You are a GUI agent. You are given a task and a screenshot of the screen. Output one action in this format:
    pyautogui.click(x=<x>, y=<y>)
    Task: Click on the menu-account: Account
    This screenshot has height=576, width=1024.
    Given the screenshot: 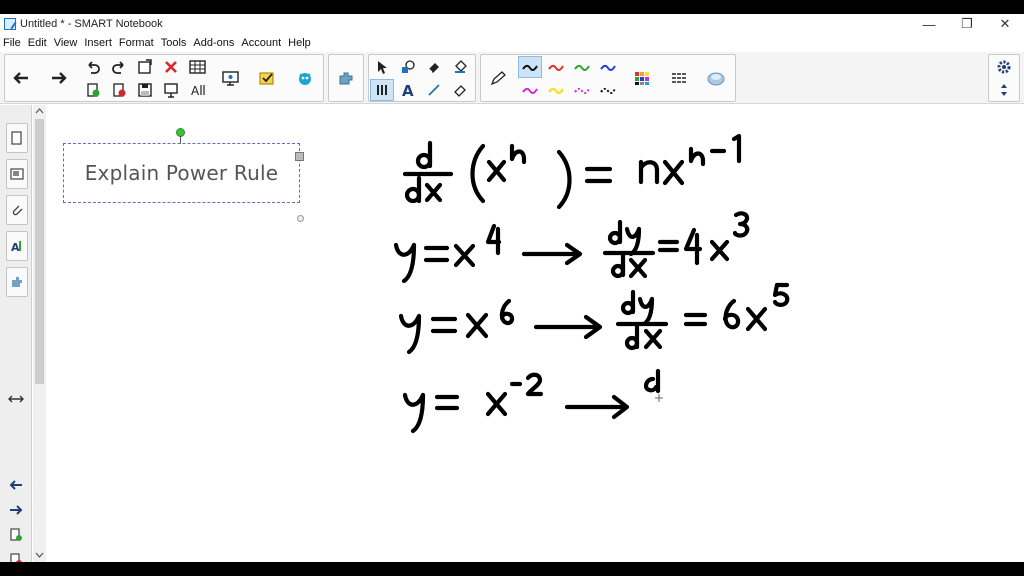 What is the action you would take?
    pyautogui.click(x=261, y=43)
    